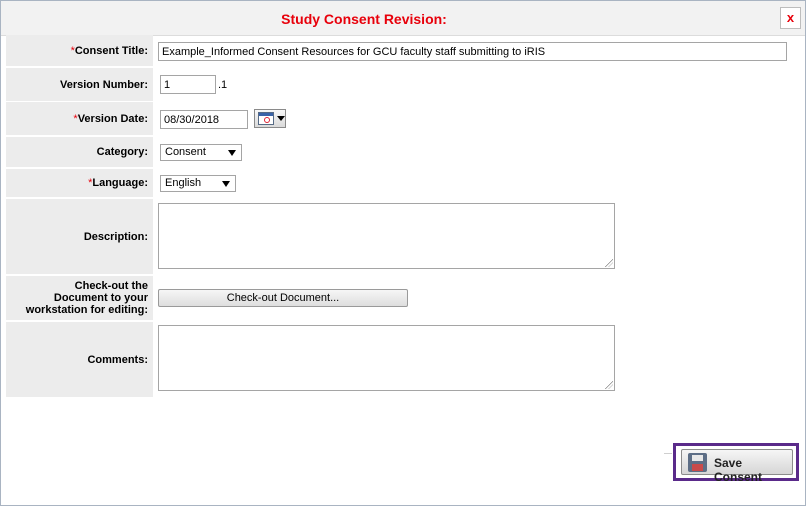 The width and height of the screenshot is (806, 506). I want to click on category-row: Category:, so click(403, 152).